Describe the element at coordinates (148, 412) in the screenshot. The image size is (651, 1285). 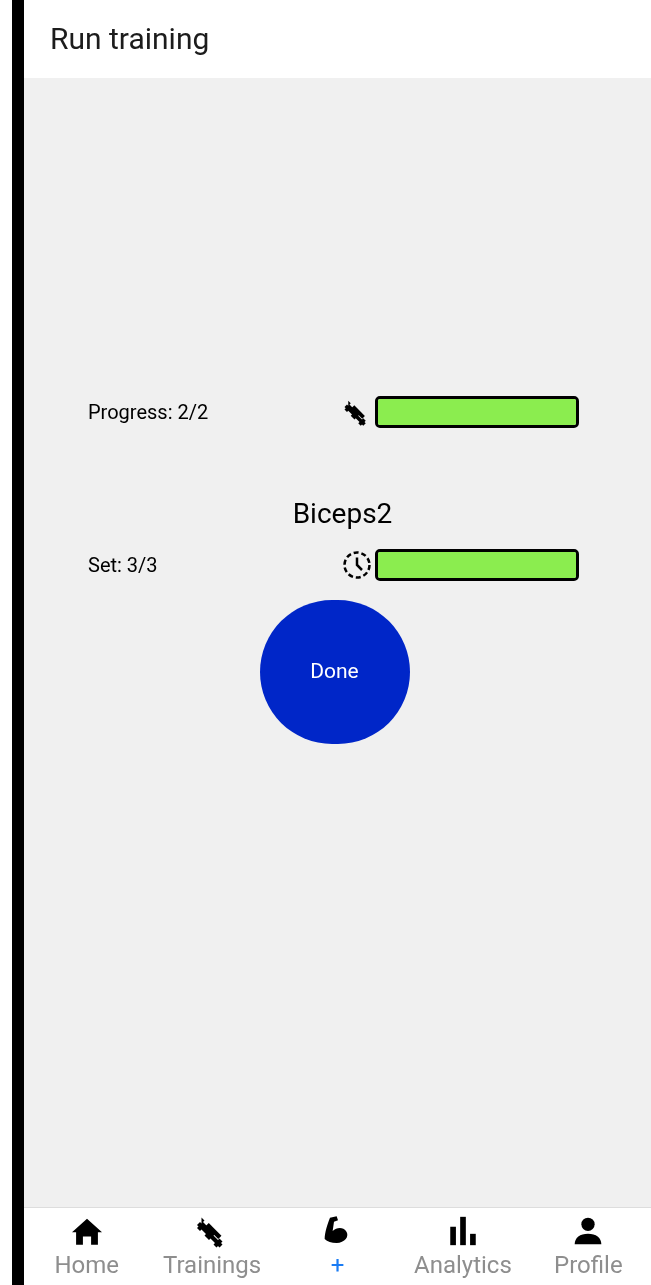
I see `progress-label: Progress: 2/2` at that location.